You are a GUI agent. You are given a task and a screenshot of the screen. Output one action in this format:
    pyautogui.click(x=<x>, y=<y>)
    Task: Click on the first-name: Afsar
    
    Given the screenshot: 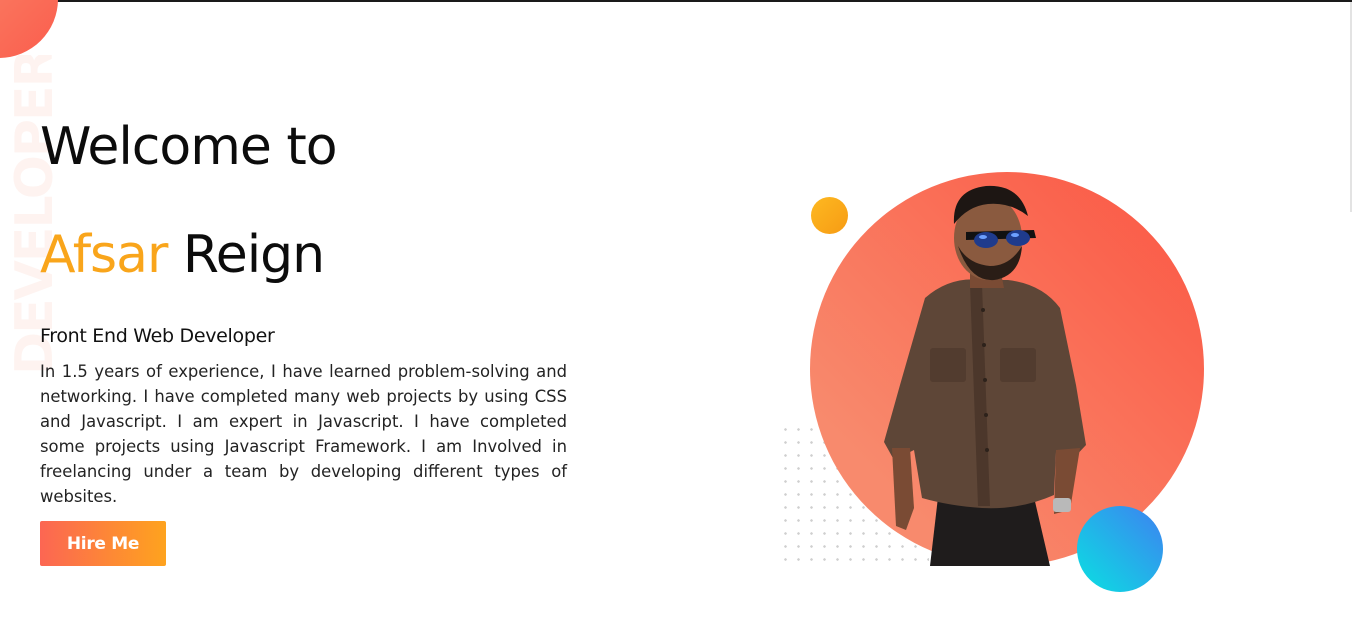 What is the action you would take?
    pyautogui.click(x=104, y=255)
    